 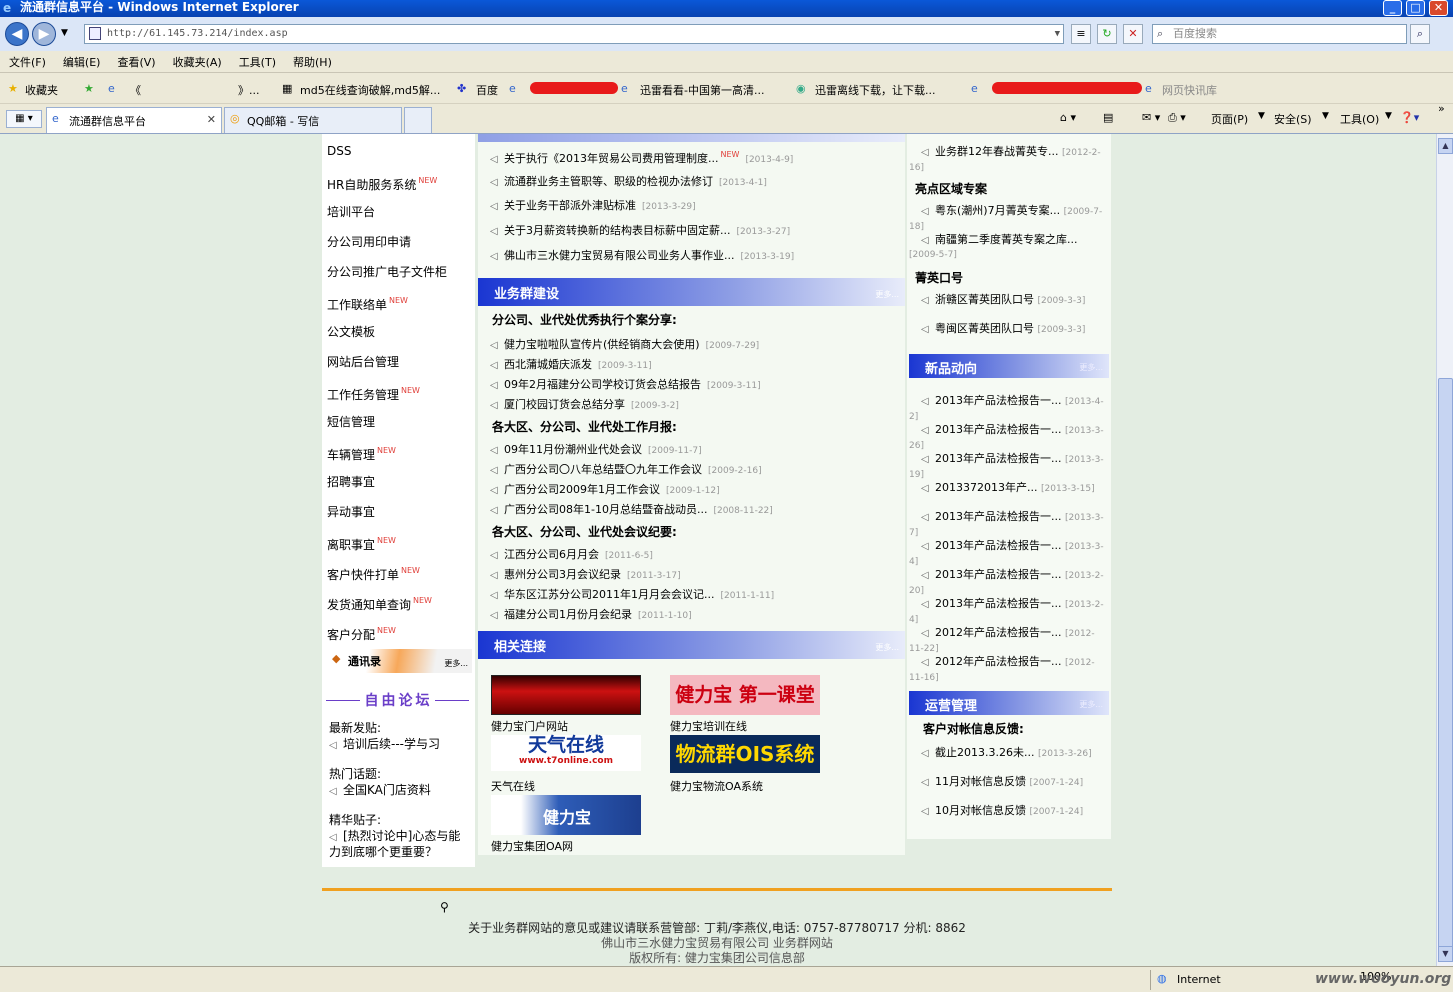 I want to click on address-input: http://61.145.73.214/index.asp ▼, so click(x=574, y=34).